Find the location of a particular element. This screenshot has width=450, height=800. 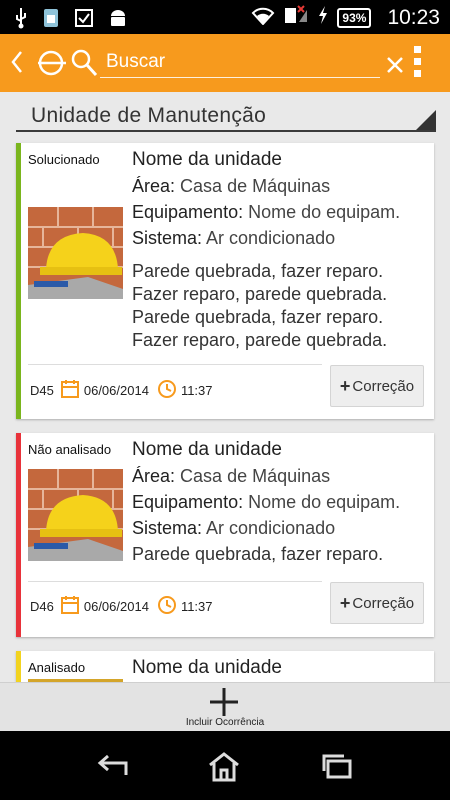

card-meta: D46 06/06/2014 11:37 is located at coordinates (121, 606).